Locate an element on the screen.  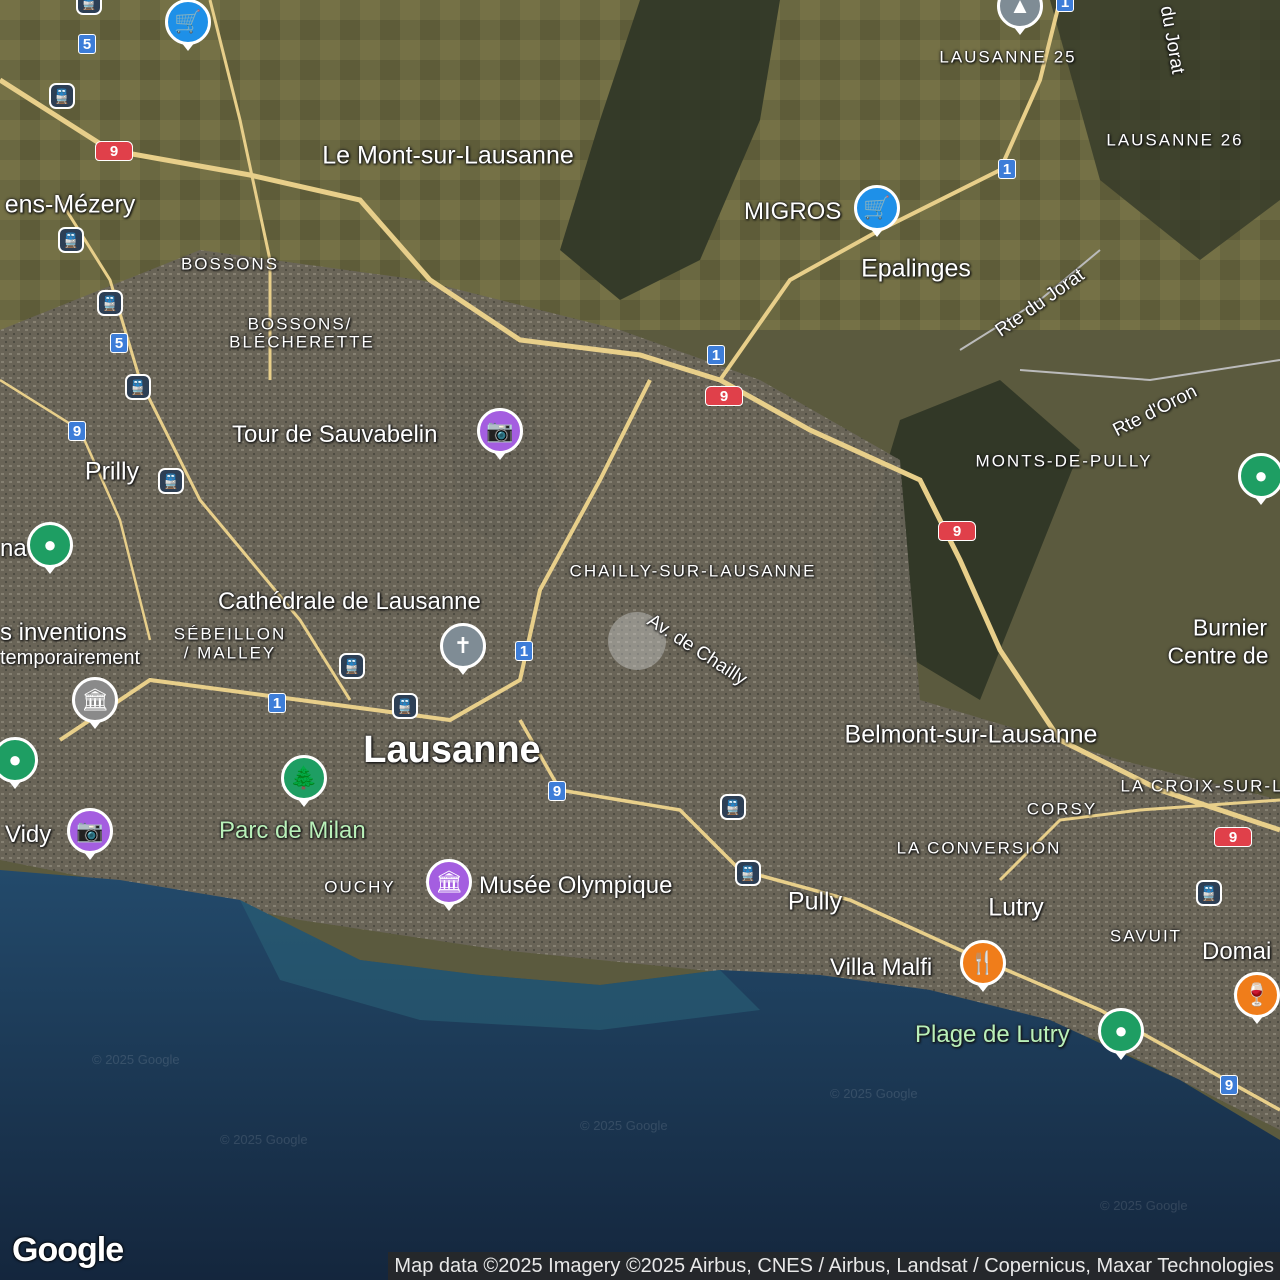
poi-label-sauvabelin: Tour de Sauvabelin is located at coordinates (334, 435).